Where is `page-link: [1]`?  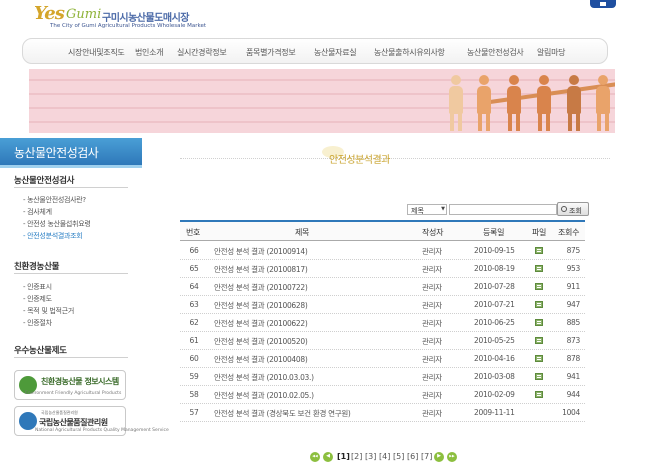 page-link: [1] is located at coordinates (343, 456).